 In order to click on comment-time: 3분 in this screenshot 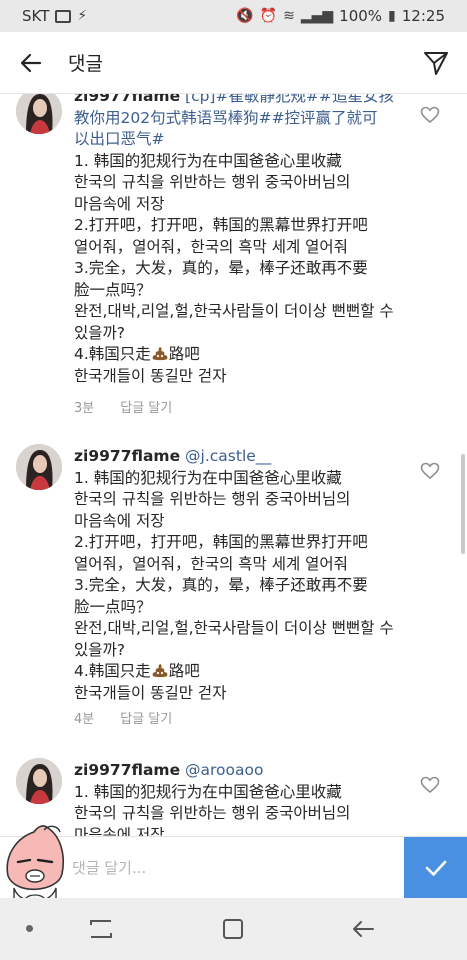, I will do `click(84, 408)`.